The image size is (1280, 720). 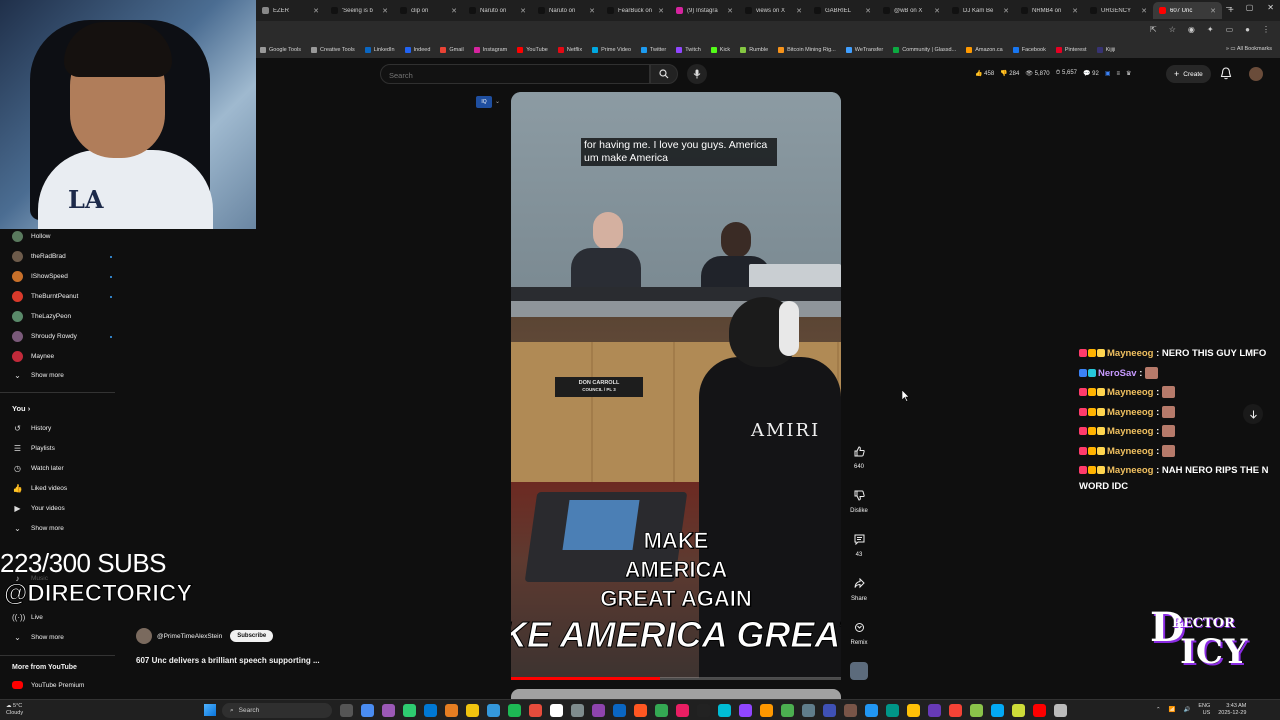 I want to click on share-action: Share, so click(x=859, y=594).